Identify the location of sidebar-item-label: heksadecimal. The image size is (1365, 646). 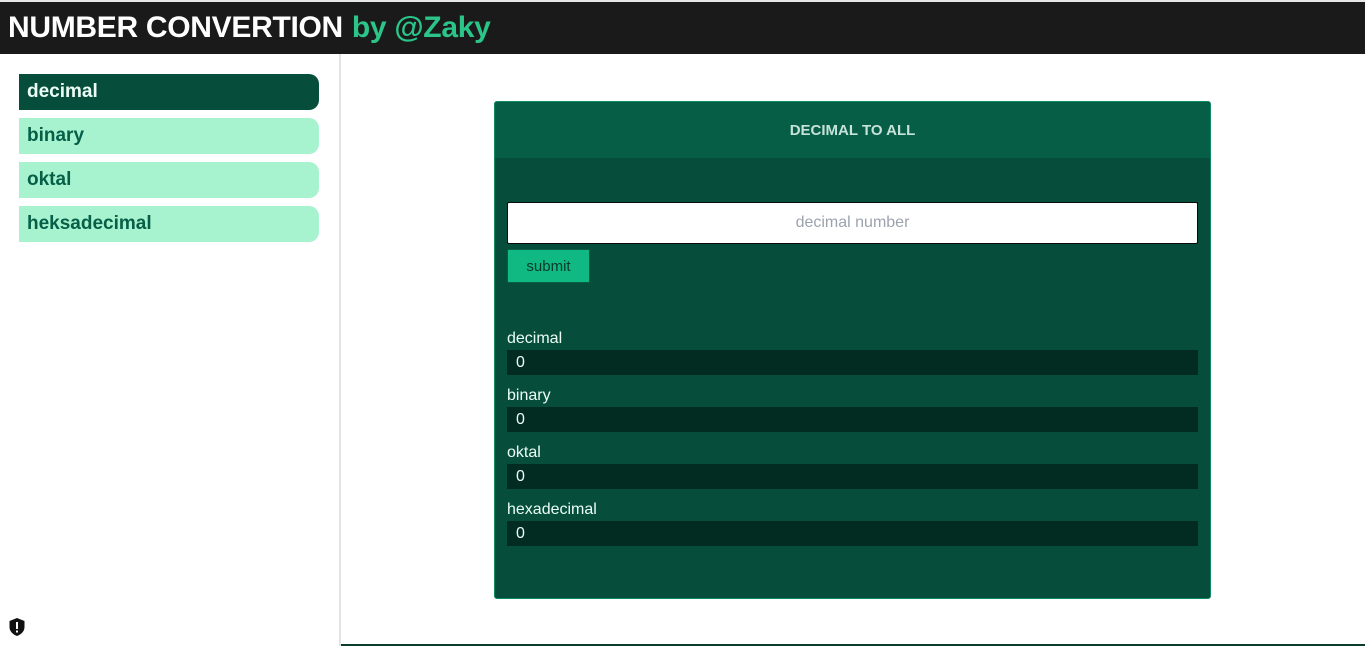
(89, 223).